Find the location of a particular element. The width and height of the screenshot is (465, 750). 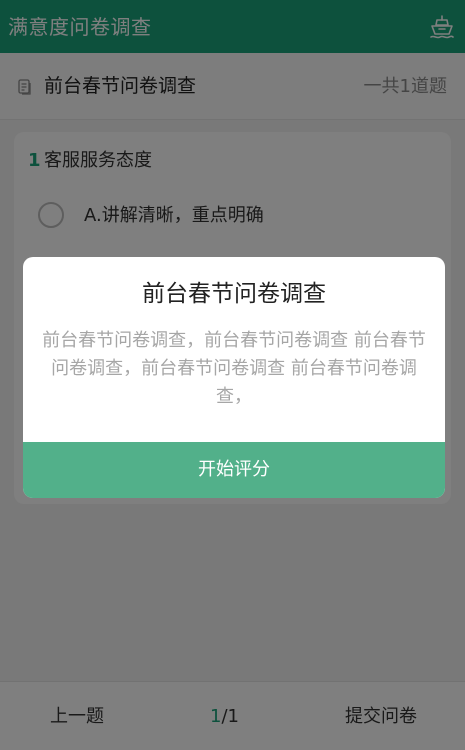

start-rating-button: 开始评分 is located at coordinates (234, 470).